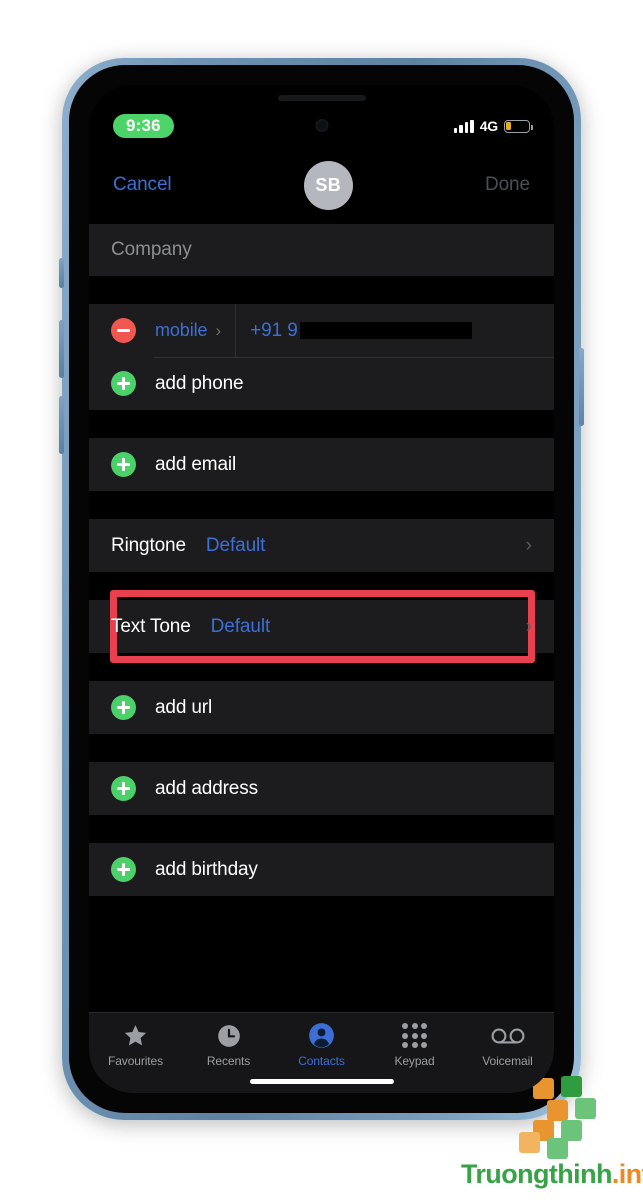  Describe the element at coordinates (135, 1061) in the screenshot. I see `tab-favourites-label: Favourites` at that location.